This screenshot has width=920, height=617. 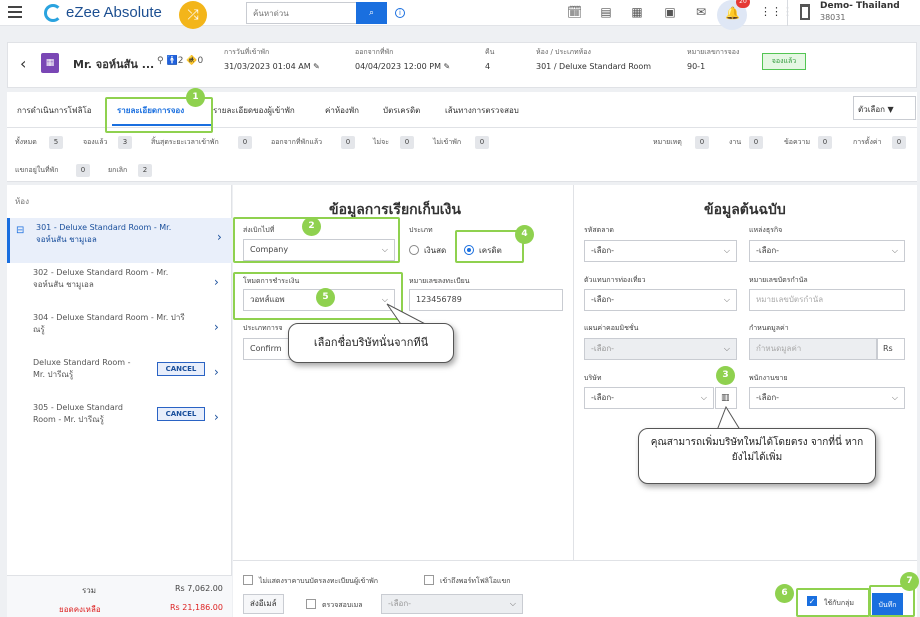 What do you see at coordinates (768, 378) in the screenshot?
I see `salesperson-label: พนักงานขาย` at bounding box center [768, 378].